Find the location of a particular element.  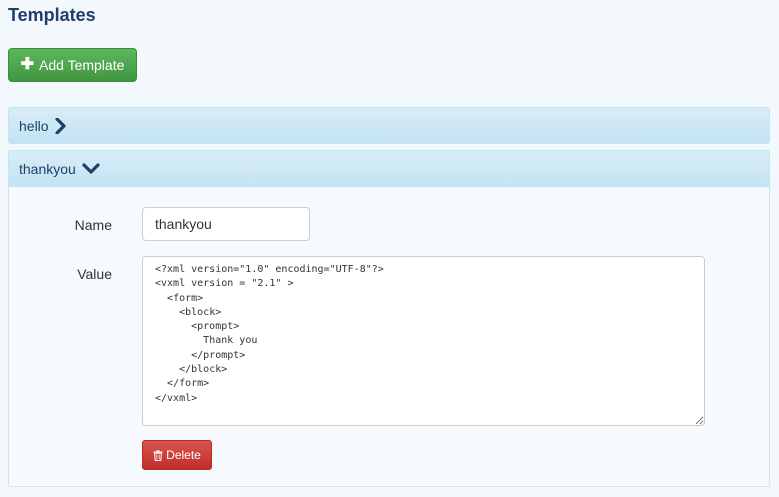

name-label: Name is located at coordinates (93, 225).